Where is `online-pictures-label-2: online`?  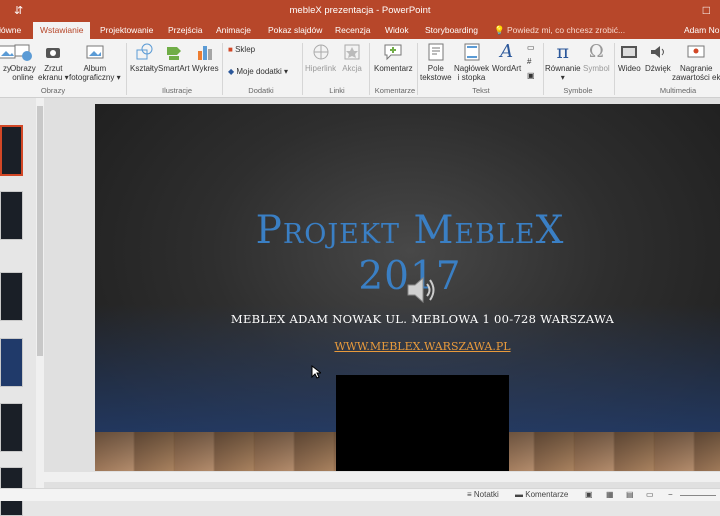
online-pictures-label-2: online is located at coordinates (23, 77).